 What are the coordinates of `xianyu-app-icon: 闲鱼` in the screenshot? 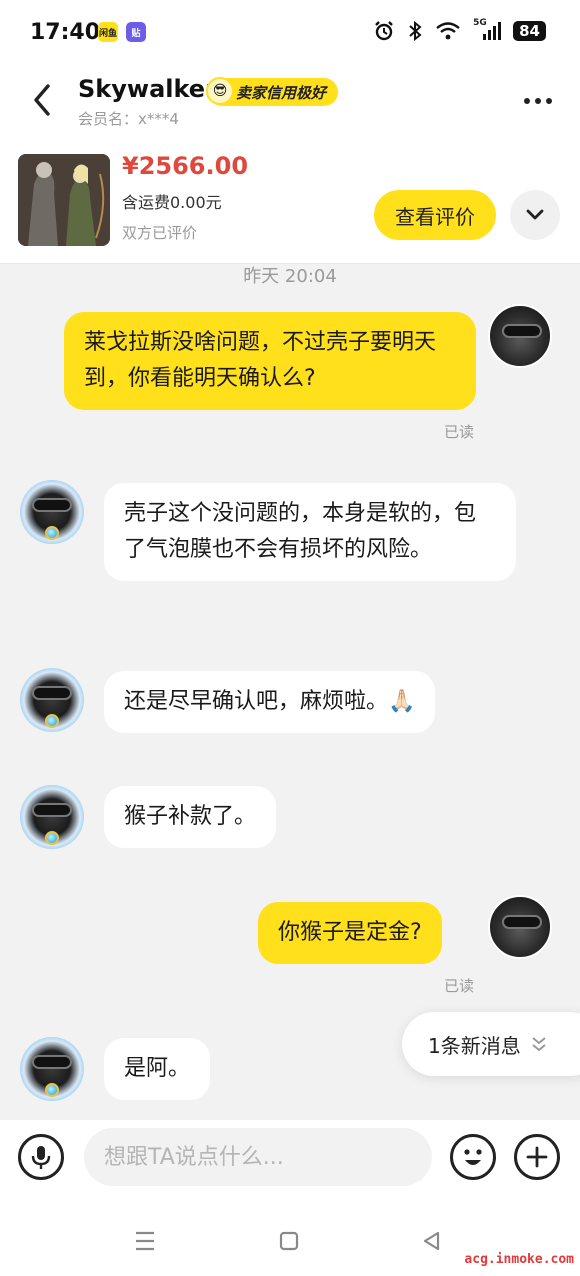 It's located at (108, 32).